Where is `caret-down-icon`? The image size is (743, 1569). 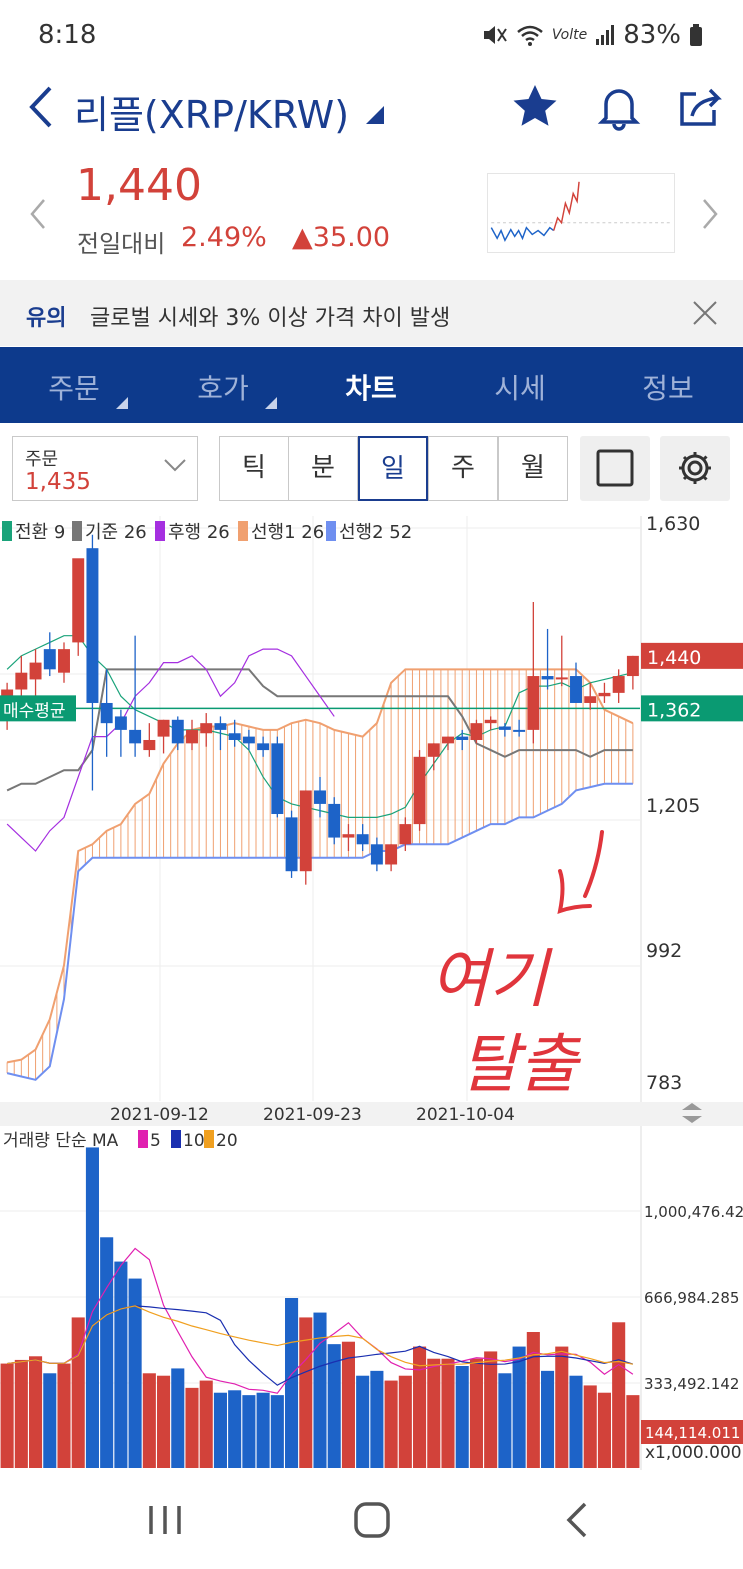 caret-down-icon is located at coordinates (375, 115).